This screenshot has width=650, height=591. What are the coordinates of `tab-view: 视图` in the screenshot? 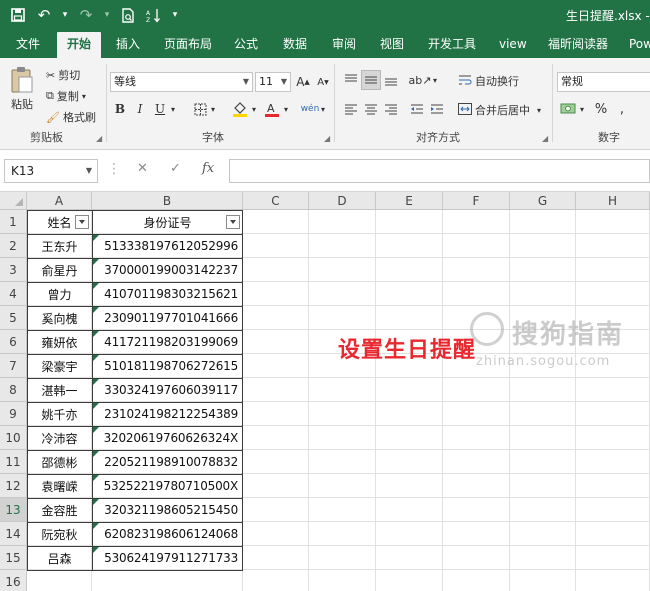 It's located at (392, 44).